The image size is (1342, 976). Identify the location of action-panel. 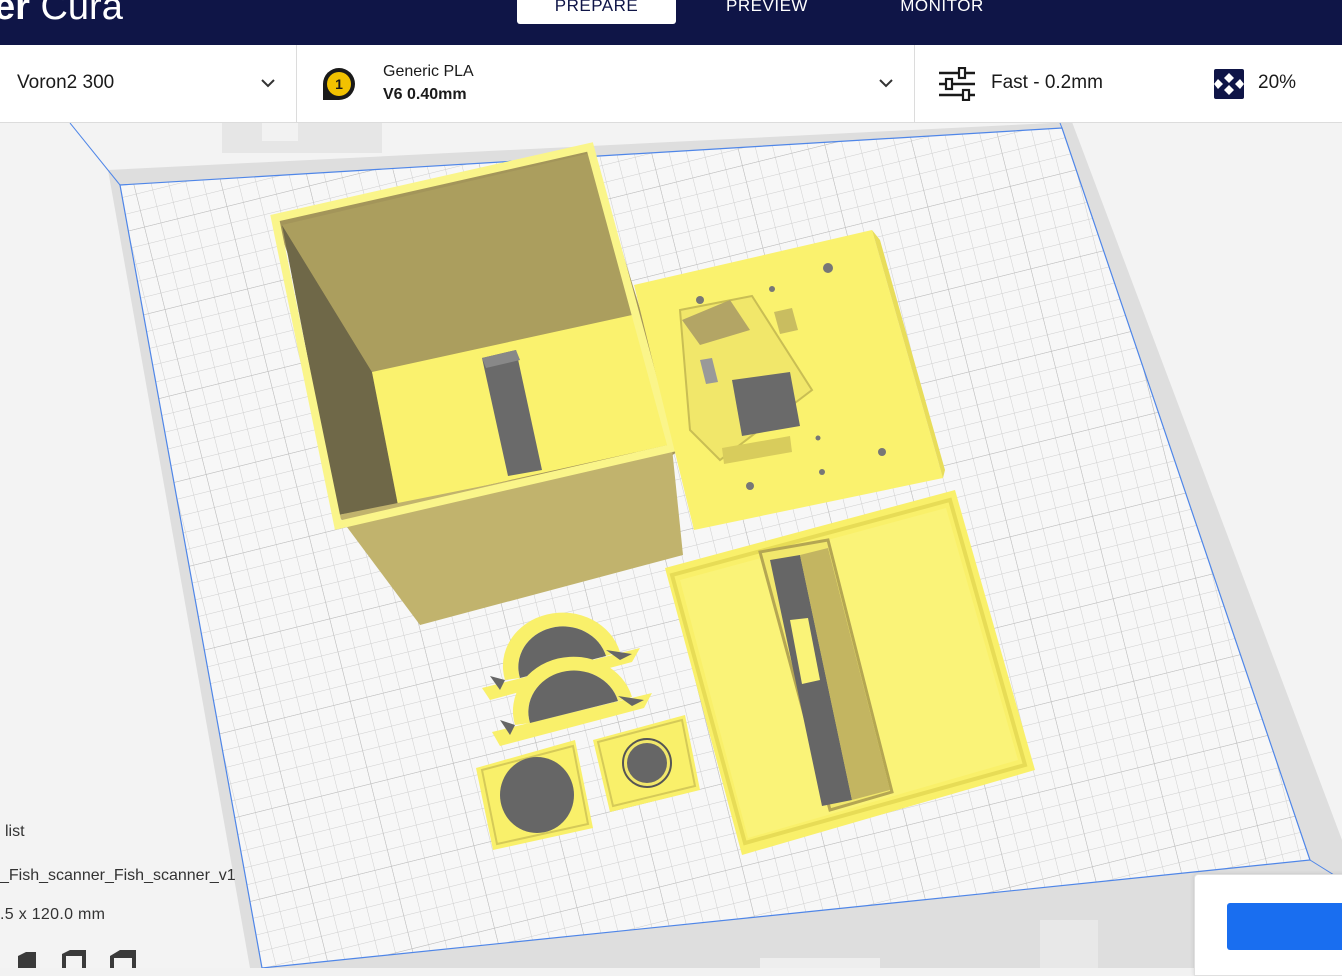
(1268, 925).